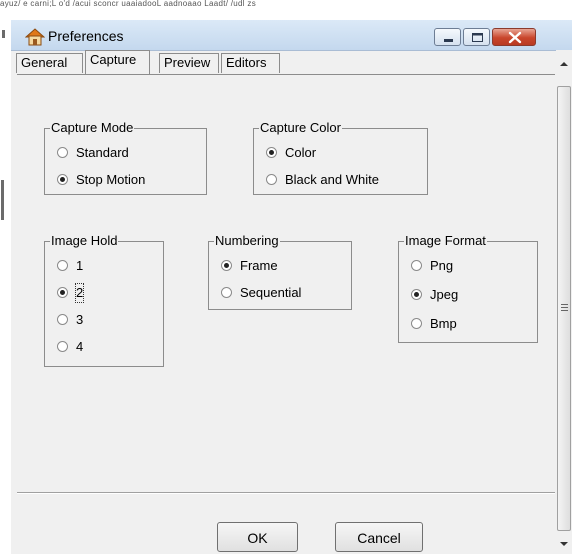  Describe the element at coordinates (80, 265) in the screenshot. I see `radio-label: 1` at that location.